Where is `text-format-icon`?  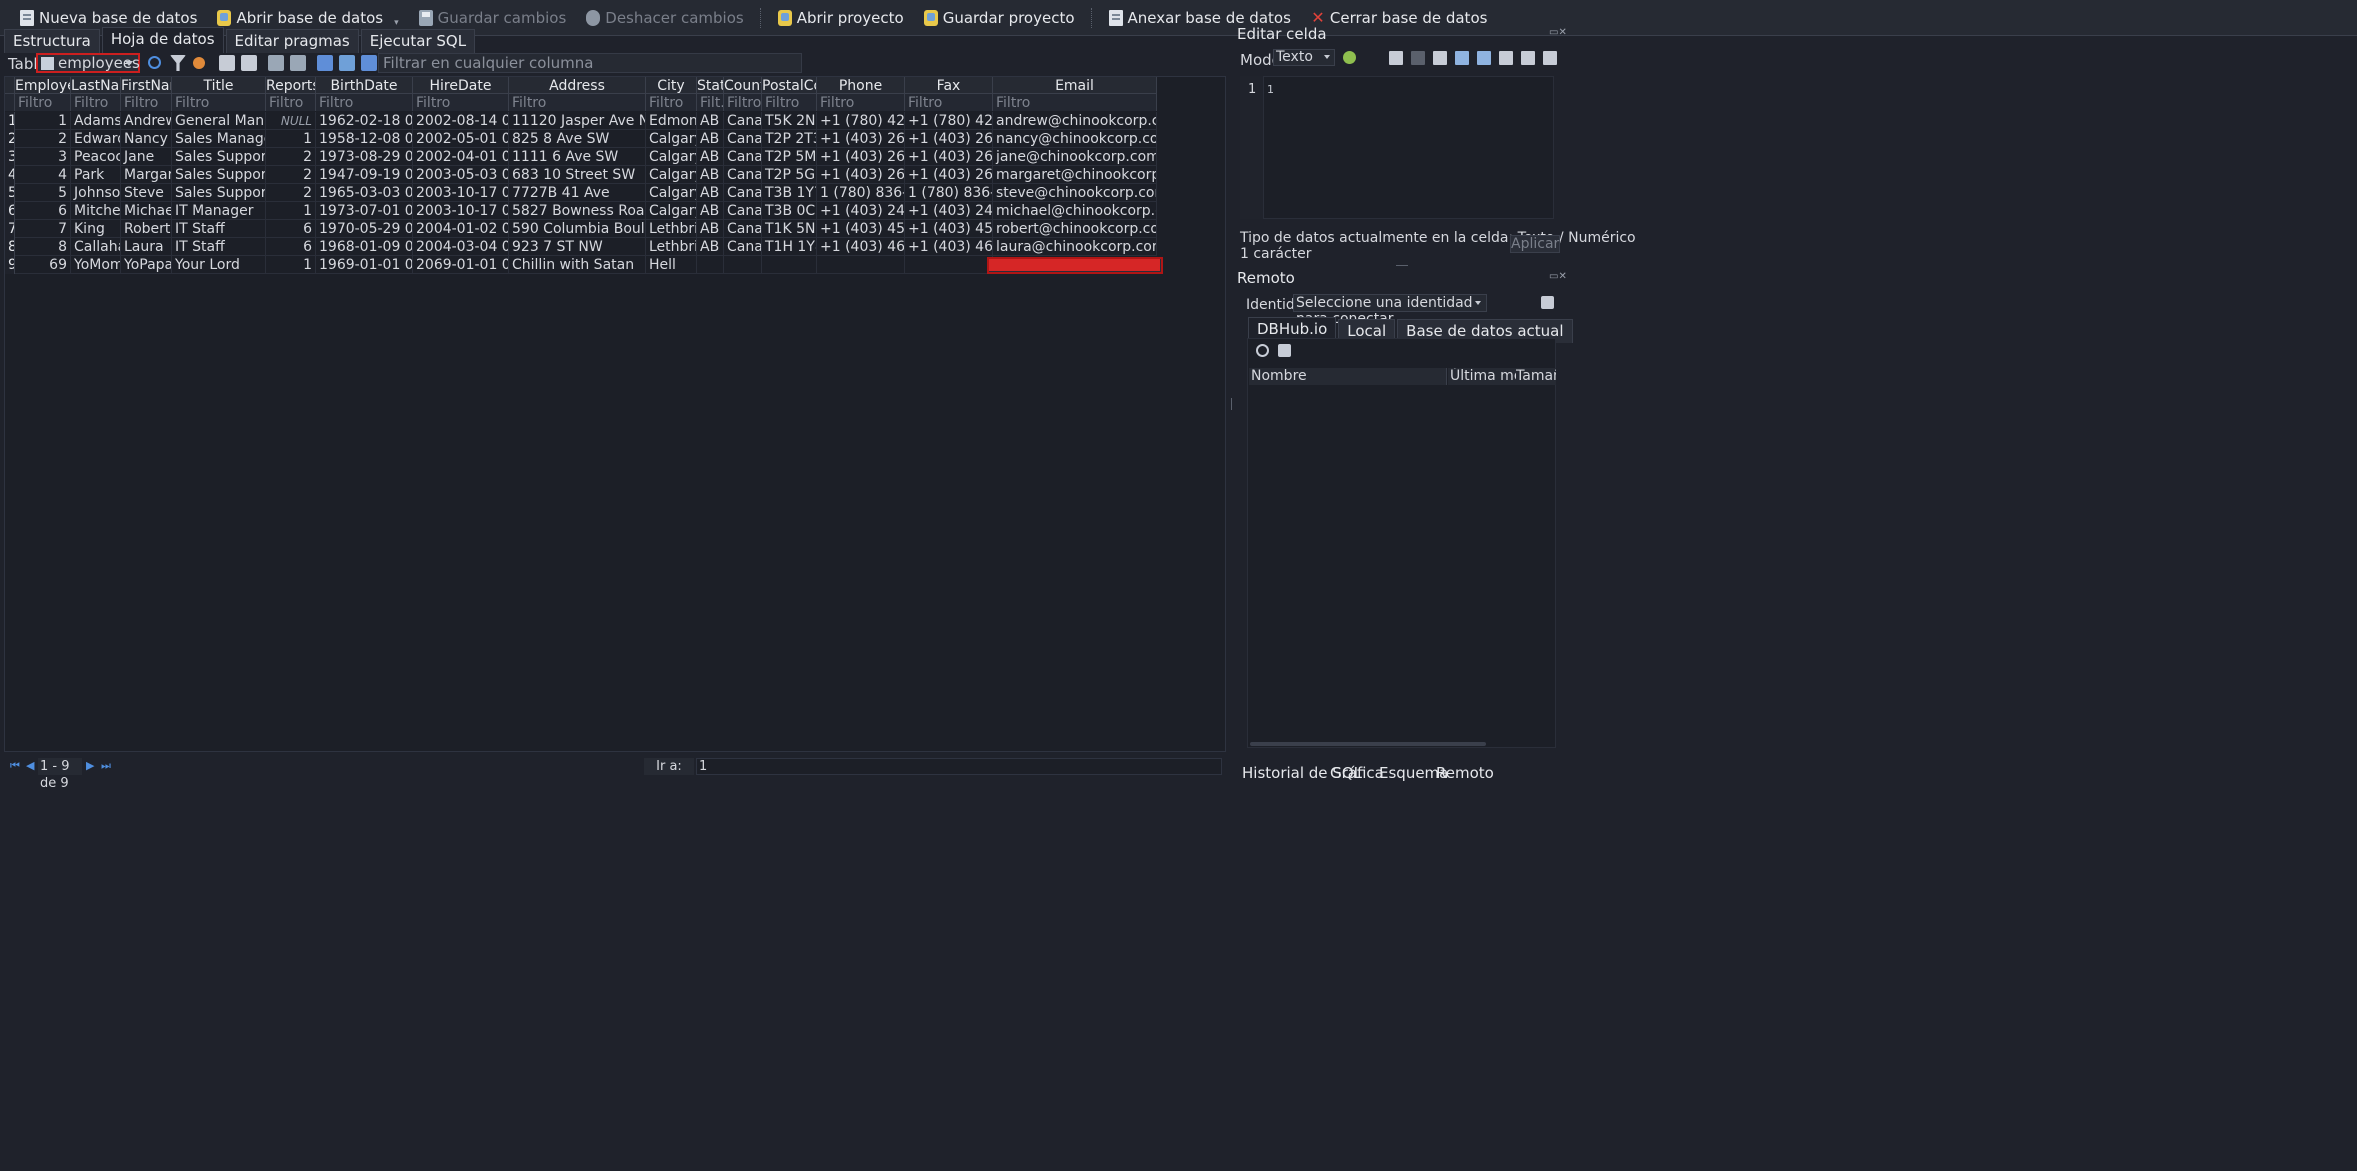
text-format-icon is located at coordinates (369, 63).